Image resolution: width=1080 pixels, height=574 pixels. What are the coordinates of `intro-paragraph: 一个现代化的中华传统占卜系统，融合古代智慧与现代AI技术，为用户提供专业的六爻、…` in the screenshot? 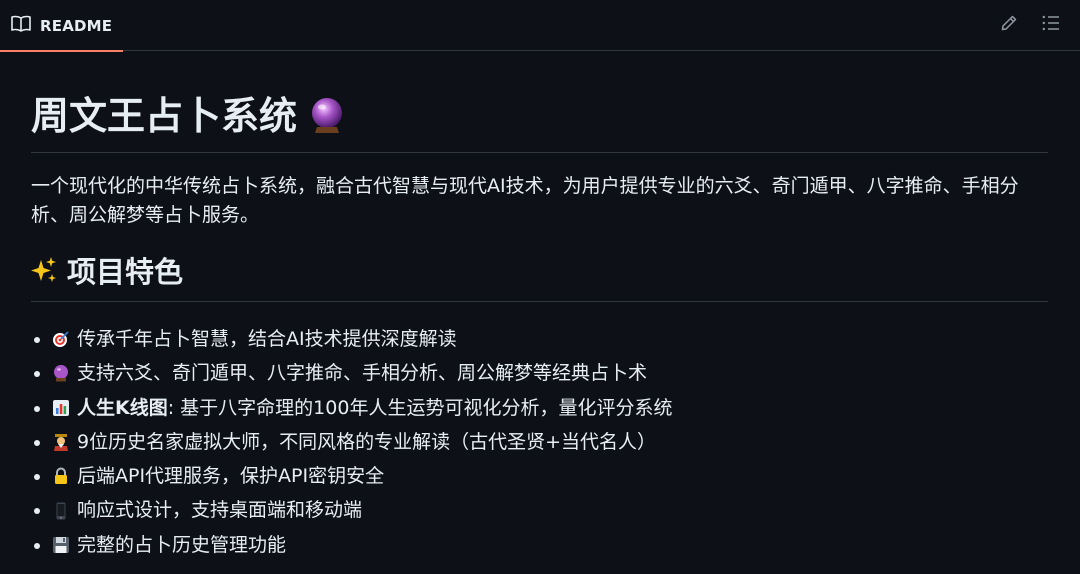 It's located at (525, 200).